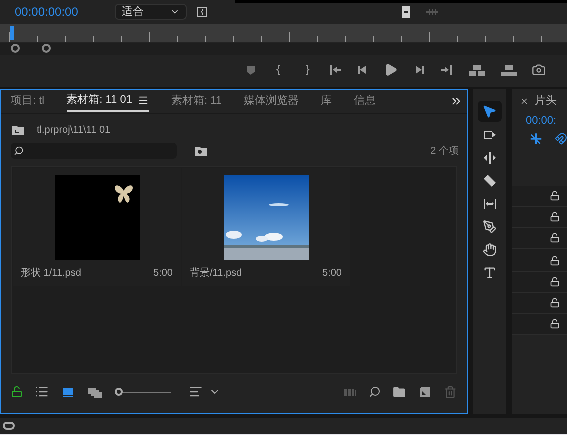  Describe the element at coordinates (399, 392) in the screenshot. I see `new-bin-icon` at that location.